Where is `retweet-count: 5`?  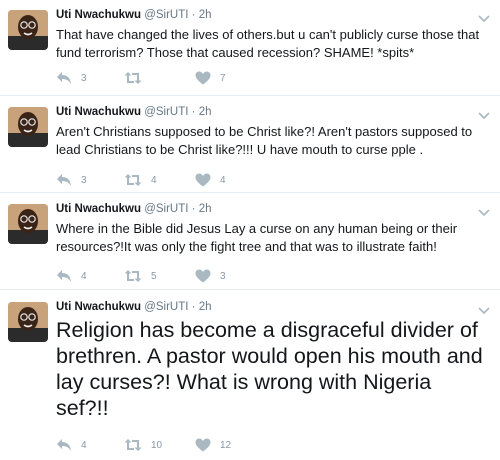 retweet-count: 5 is located at coordinates (154, 276).